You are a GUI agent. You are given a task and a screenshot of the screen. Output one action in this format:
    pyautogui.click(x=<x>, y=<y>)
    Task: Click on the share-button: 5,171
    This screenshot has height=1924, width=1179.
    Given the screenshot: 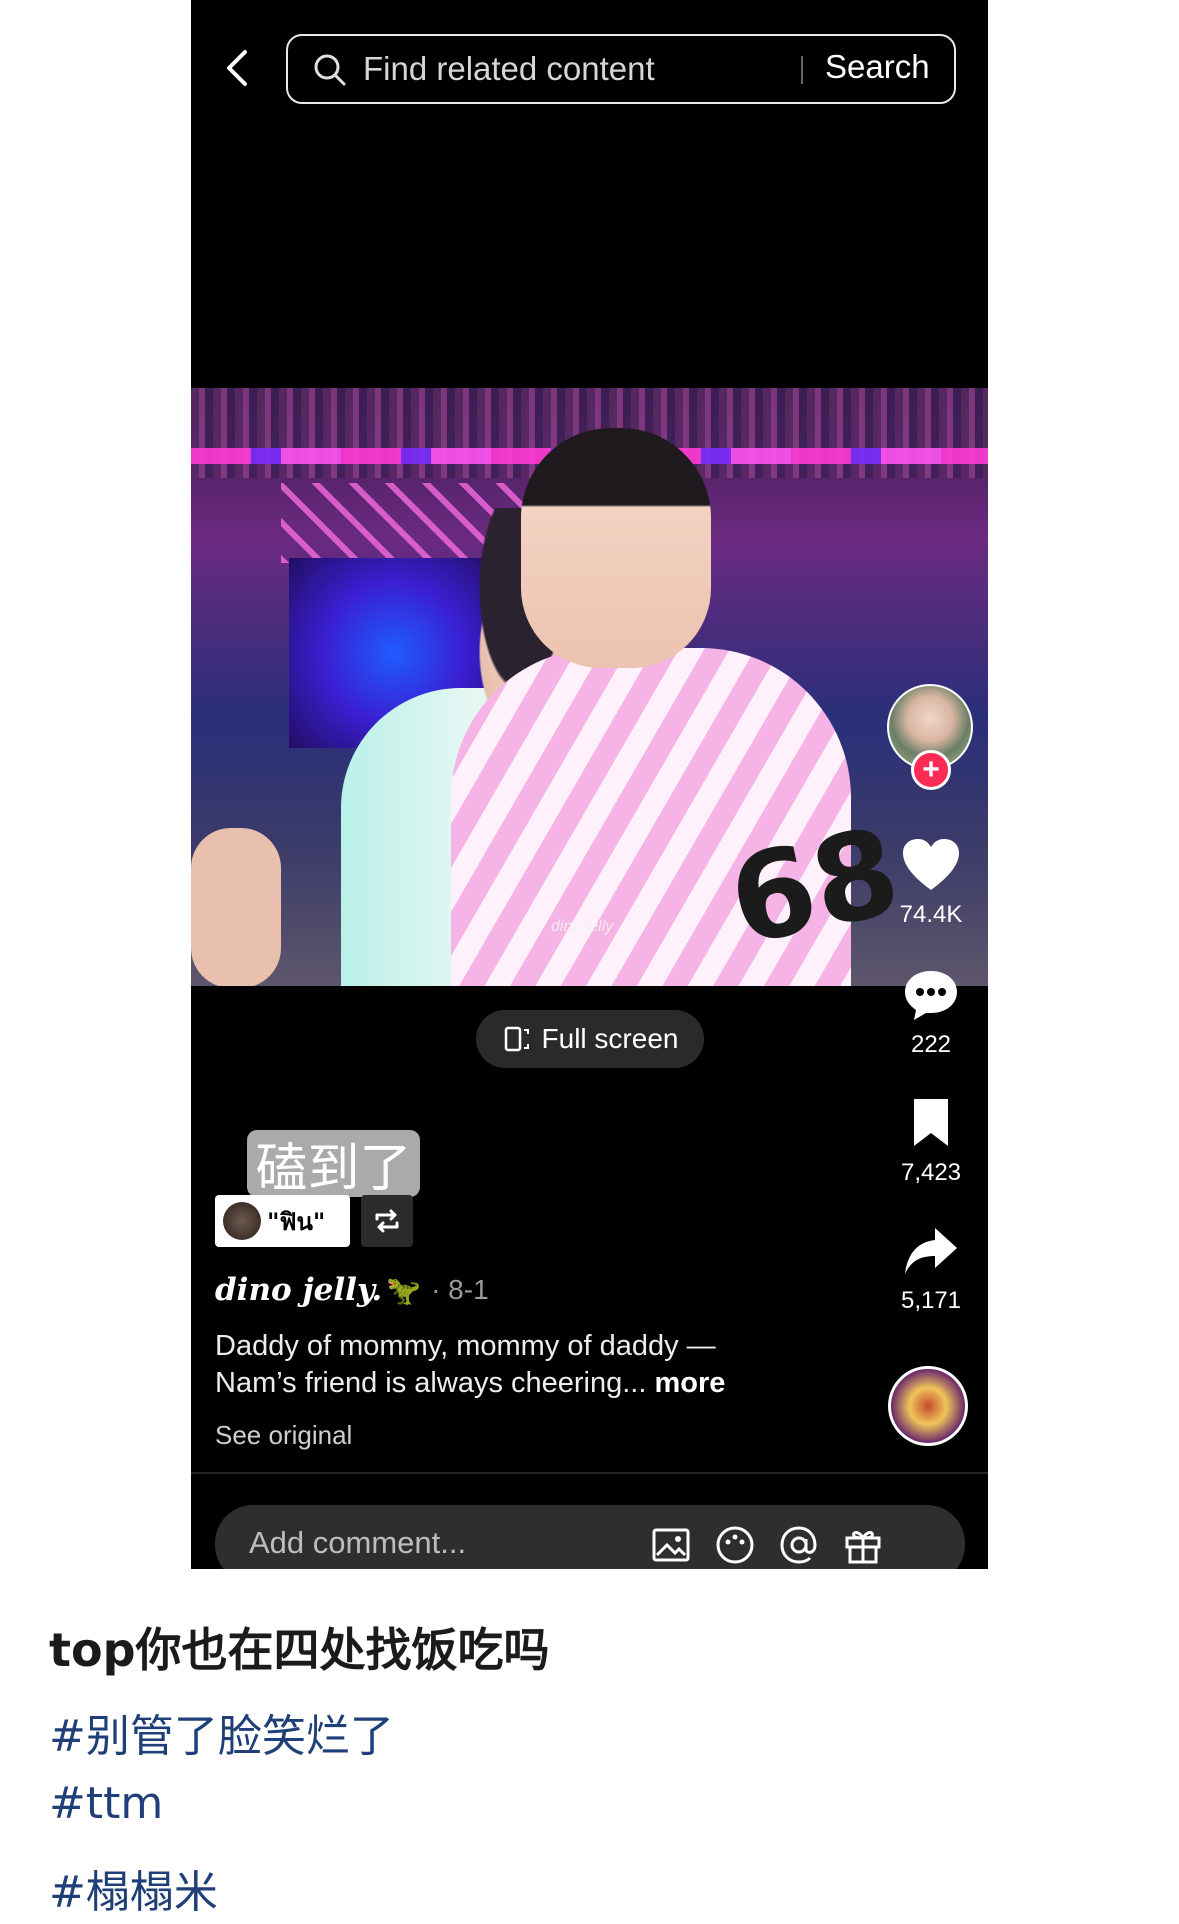 What is the action you would take?
    pyautogui.click(x=931, y=1269)
    